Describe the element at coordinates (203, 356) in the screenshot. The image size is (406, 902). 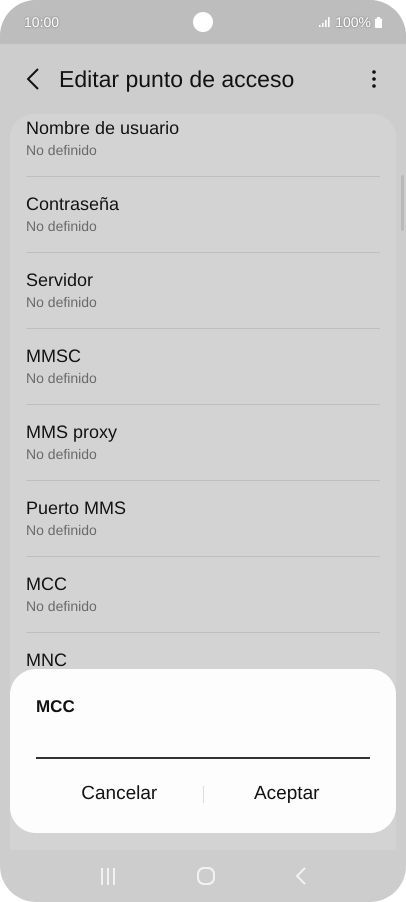
I see `setting-title: MMSC` at that location.